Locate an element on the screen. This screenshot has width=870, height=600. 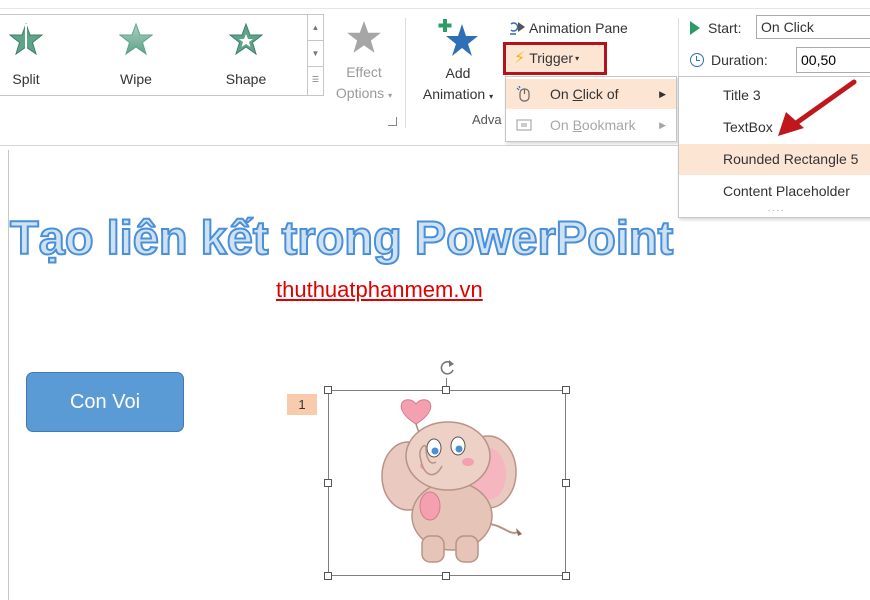
duration-row: Duration: is located at coordinates (729, 60).